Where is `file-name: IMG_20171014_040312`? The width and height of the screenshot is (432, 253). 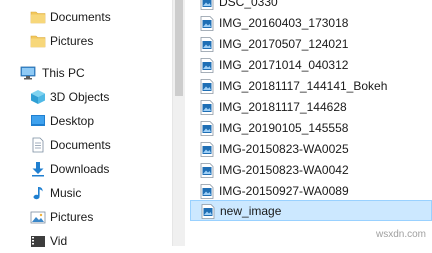 file-name: IMG_20171014_040312 is located at coordinates (284, 65).